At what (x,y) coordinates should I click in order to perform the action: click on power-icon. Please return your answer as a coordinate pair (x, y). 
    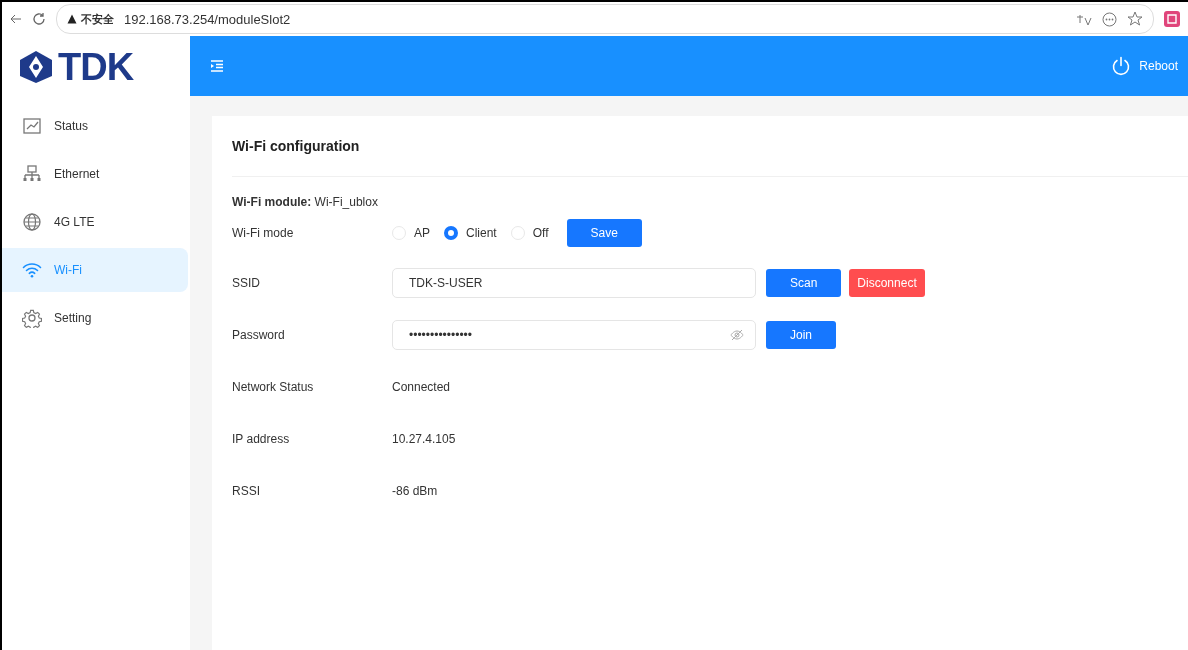
    Looking at the image, I should click on (1121, 66).